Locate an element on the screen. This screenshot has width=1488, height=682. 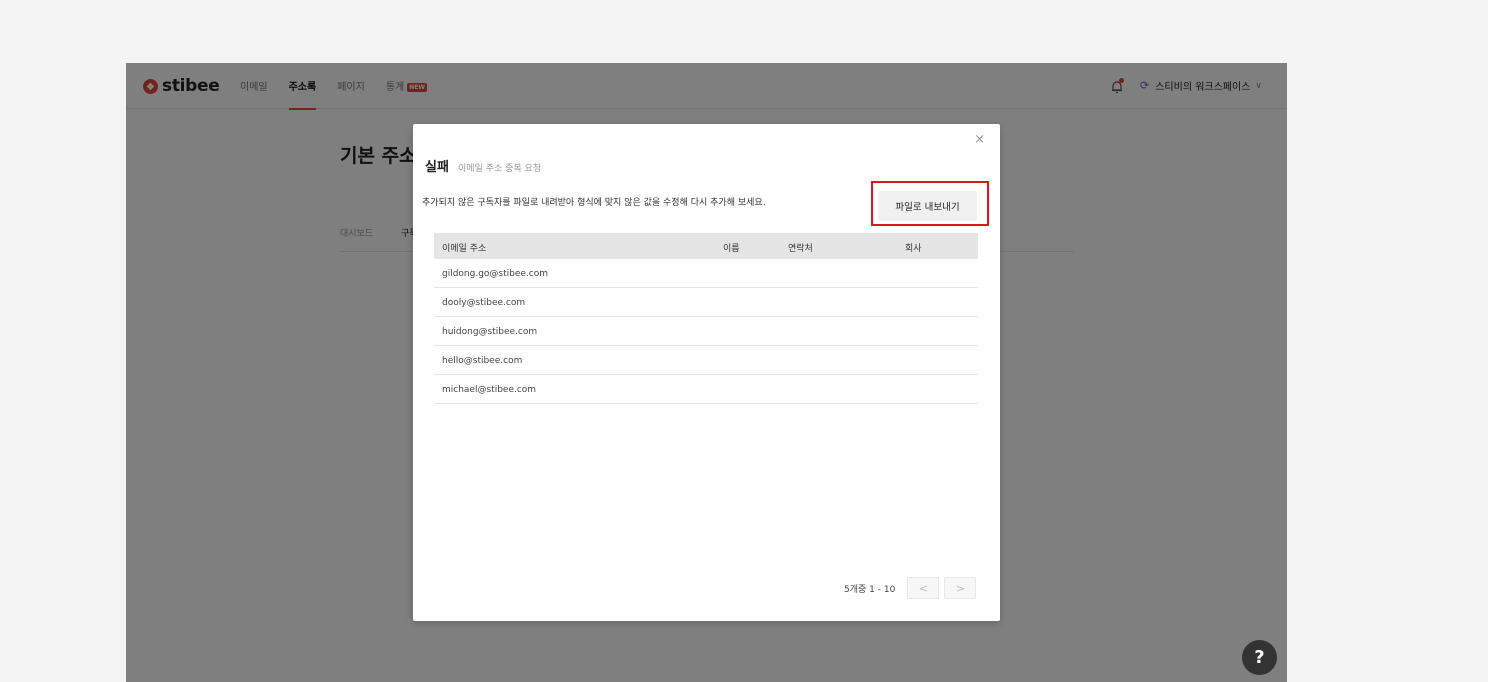
pagination-info: 5개중 1 - 10 is located at coordinates (870, 589).